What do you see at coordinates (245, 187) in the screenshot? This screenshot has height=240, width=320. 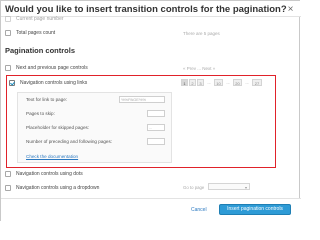 I see `chevron-down-icon: ▾` at bounding box center [245, 187].